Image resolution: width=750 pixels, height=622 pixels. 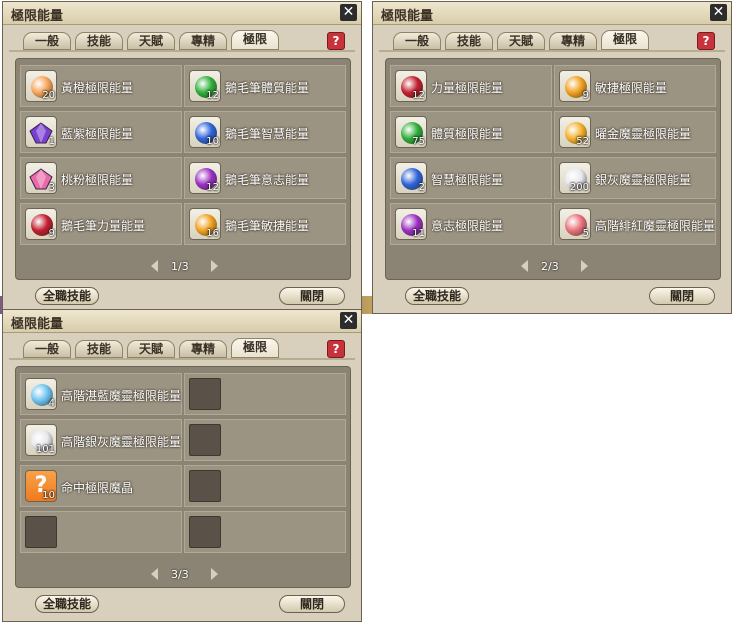 I want to click on item-slot: 101 高階銀灰魔靈極限能量, so click(x=101, y=440).